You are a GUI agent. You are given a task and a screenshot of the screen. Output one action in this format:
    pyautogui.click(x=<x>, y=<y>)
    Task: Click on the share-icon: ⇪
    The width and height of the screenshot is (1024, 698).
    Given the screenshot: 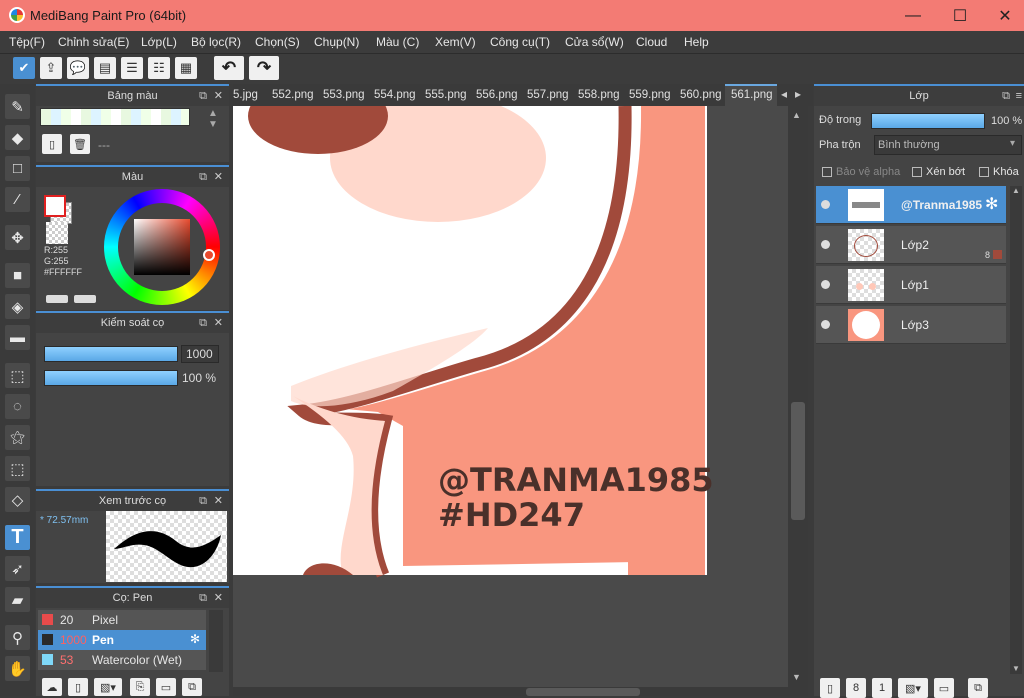 What is the action you would take?
    pyautogui.click(x=51, y=68)
    